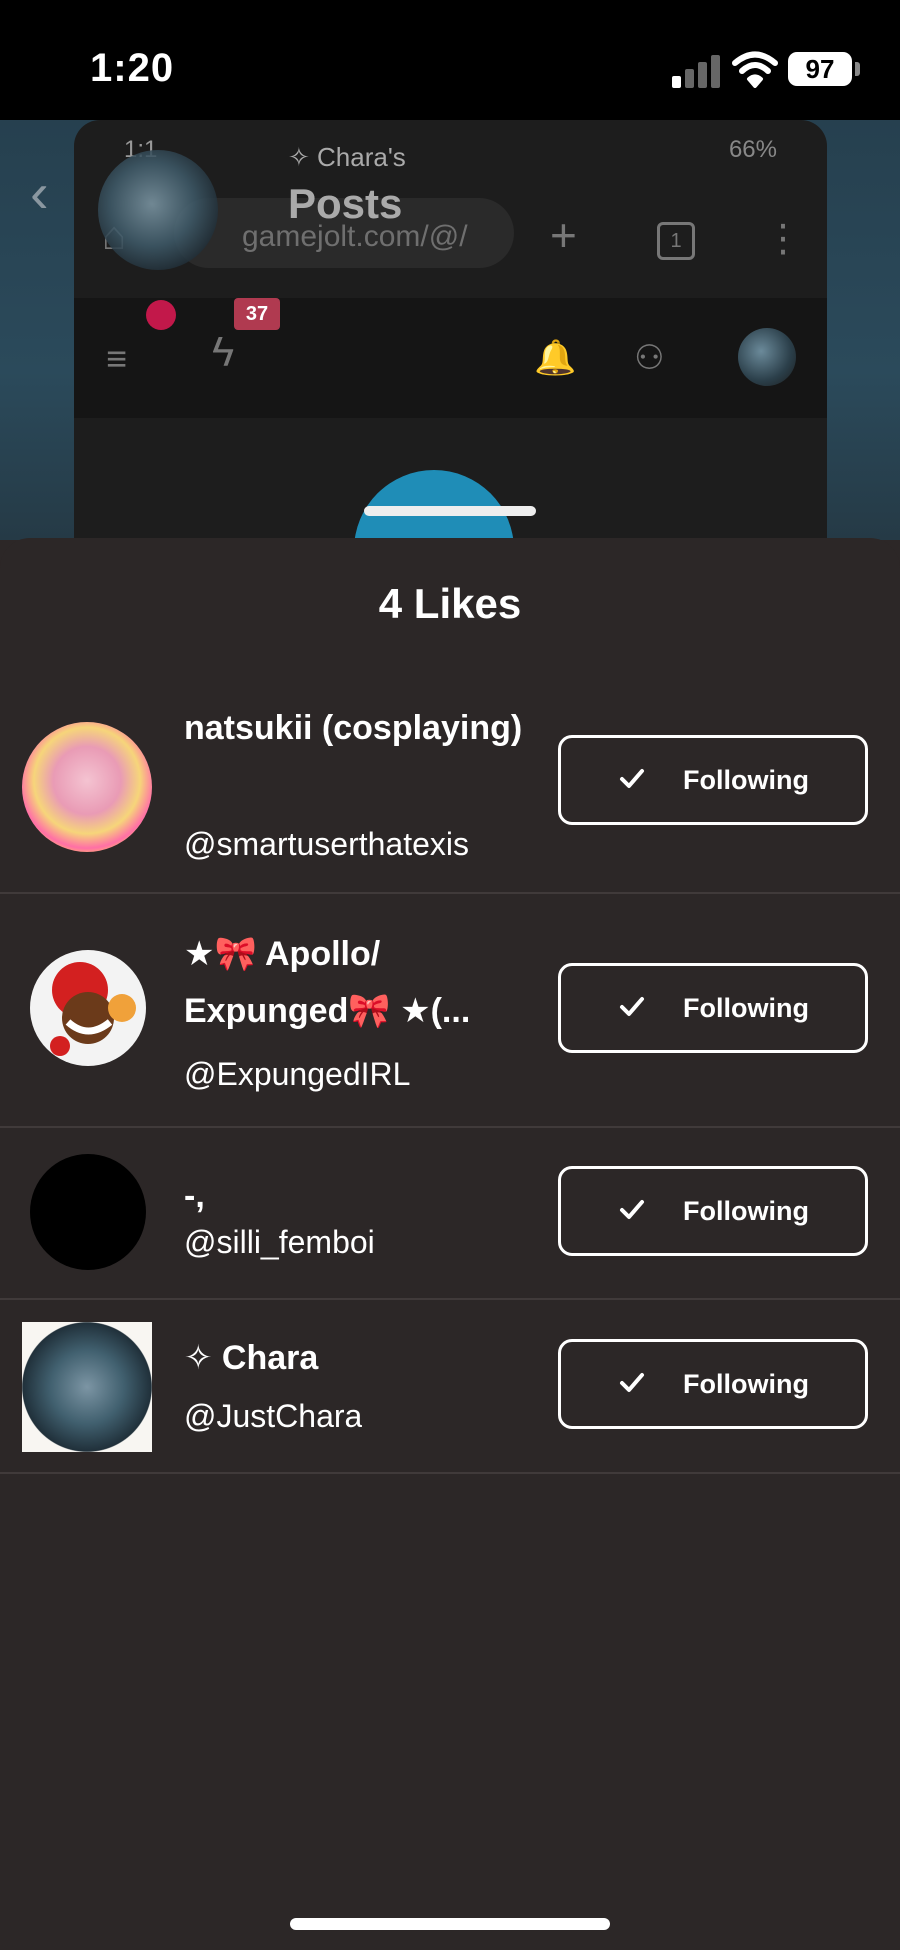 The height and width of the screenshot is (1950, 900). I want to click on posts-title: Posts, so click(345, 203).